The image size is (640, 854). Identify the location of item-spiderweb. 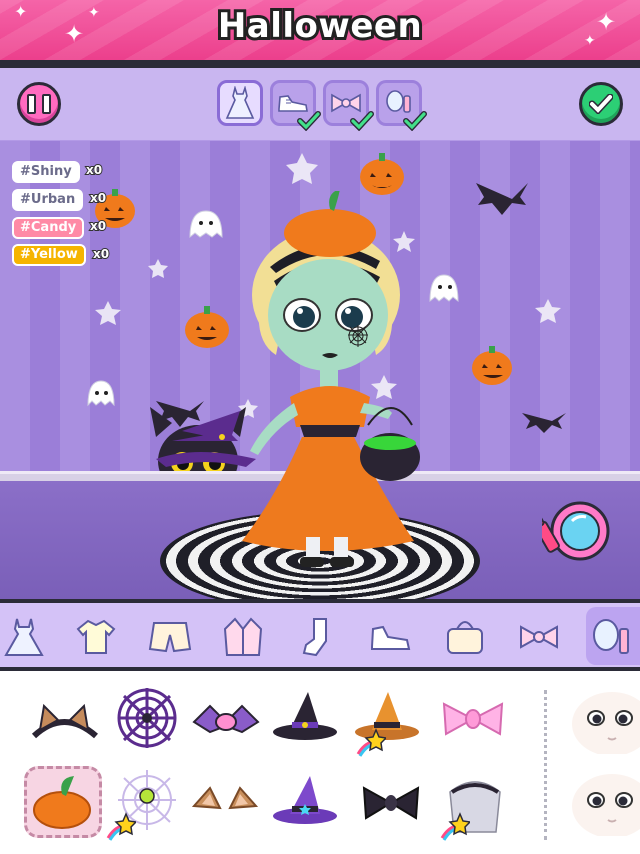
(152, 718).